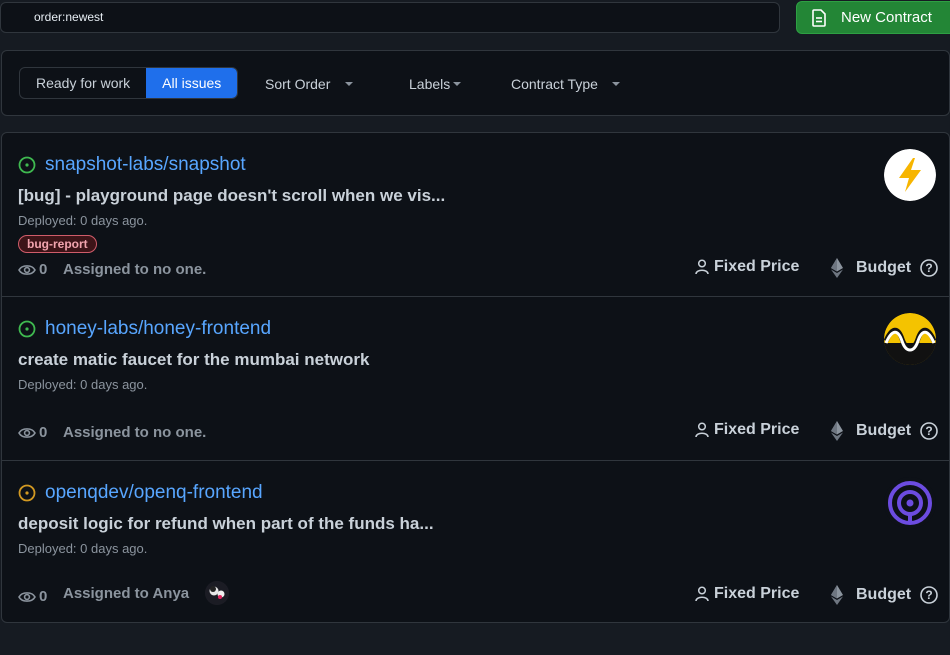 The height and width of the screenshot is (655, 950). I want to click on honey-logo-icon, so click(910, 339).